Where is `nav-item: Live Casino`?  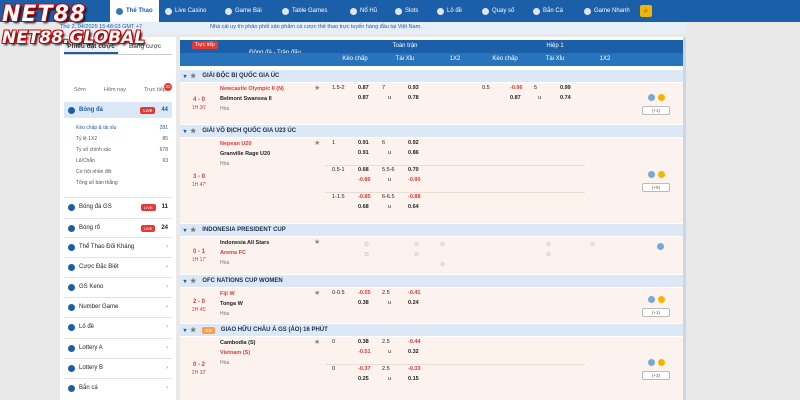
nav-item: Live Casino is located at coordinates (185, 11).